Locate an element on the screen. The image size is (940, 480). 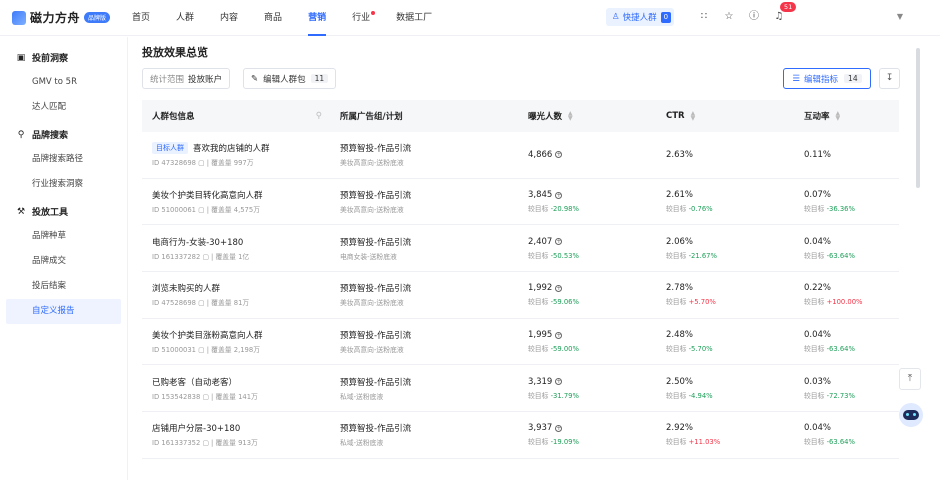
help-icon: ⓘ is located at coordinates (754, 17).